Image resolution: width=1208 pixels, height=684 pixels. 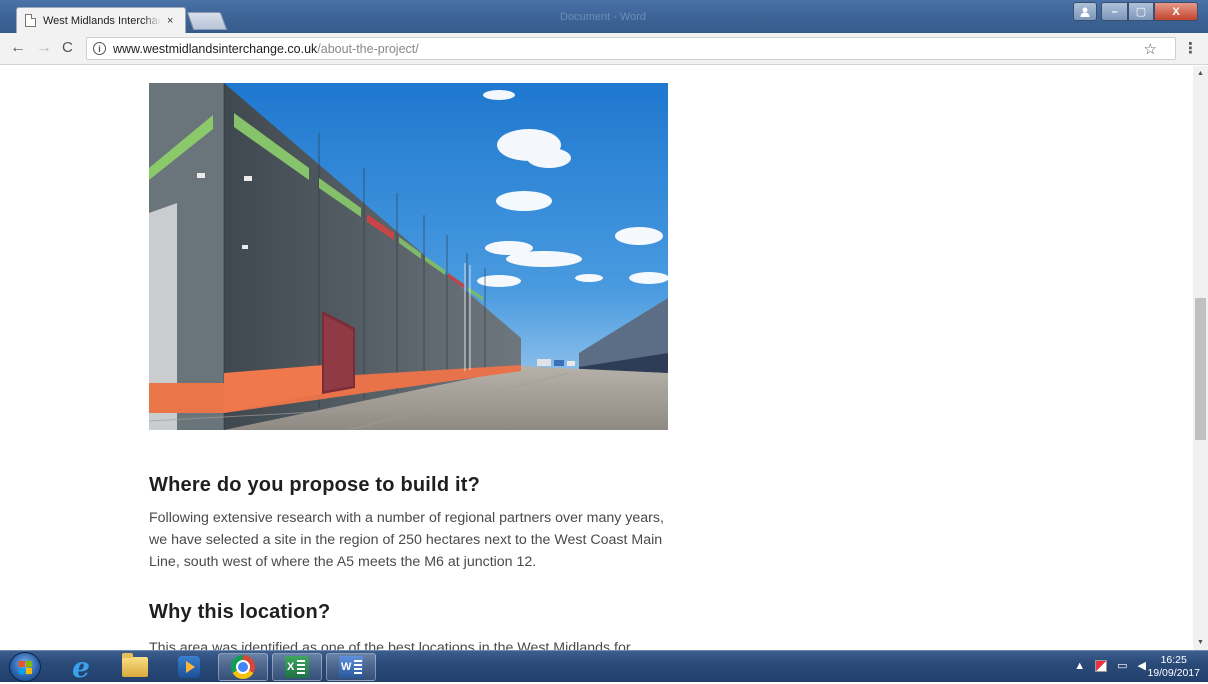 I want to click on window-title: Document - Word, so click(x=603, y=17).